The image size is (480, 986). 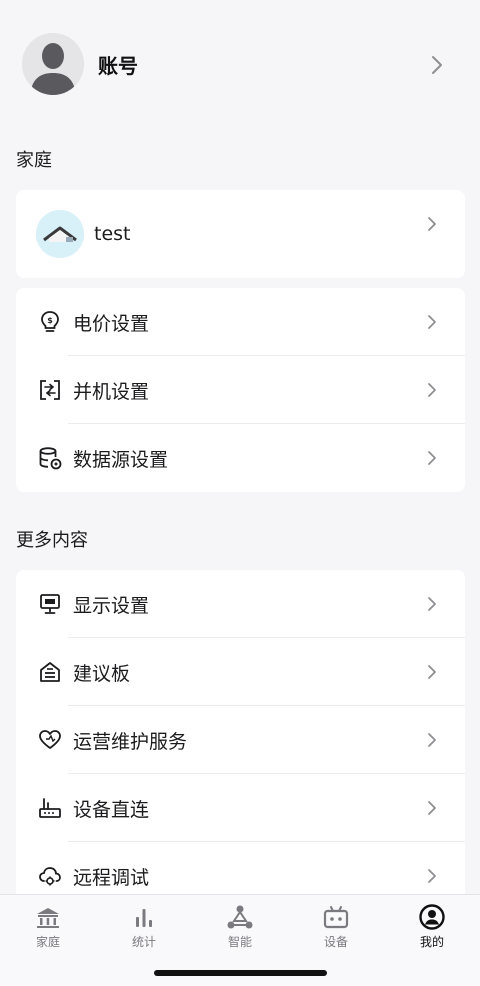 What do you see at coordinates (48, 918) in the screenshot?
I see `home-icon` at bounding box center [48, 918].